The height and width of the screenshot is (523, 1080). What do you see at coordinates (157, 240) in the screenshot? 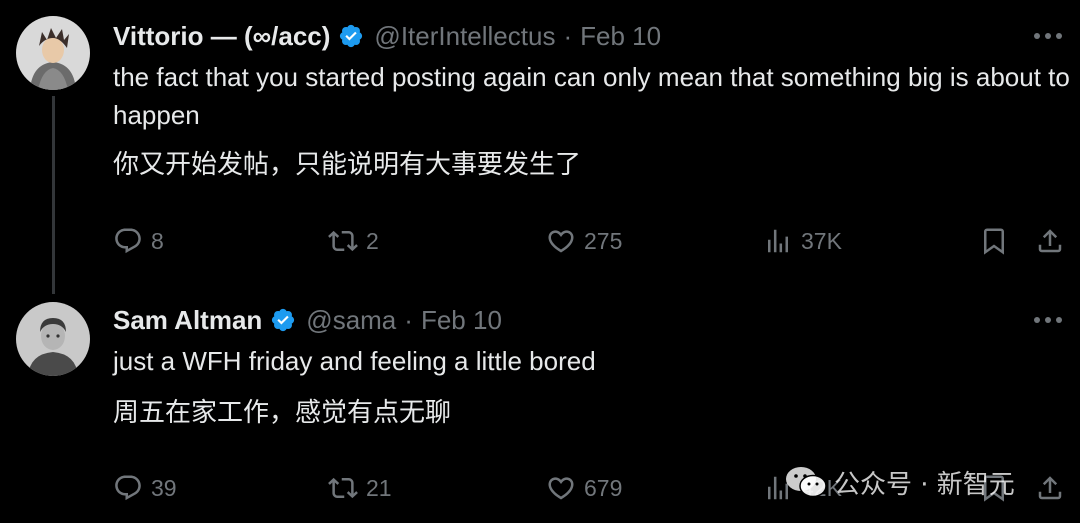
I see `reply-count: 8` at bounding box center [157, 240].